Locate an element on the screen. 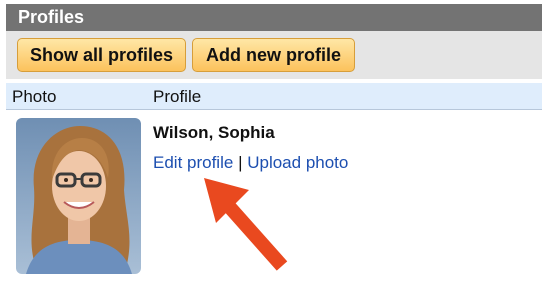  show-all-profiles-button: Show all profiles is located at coordinates (101, 55).